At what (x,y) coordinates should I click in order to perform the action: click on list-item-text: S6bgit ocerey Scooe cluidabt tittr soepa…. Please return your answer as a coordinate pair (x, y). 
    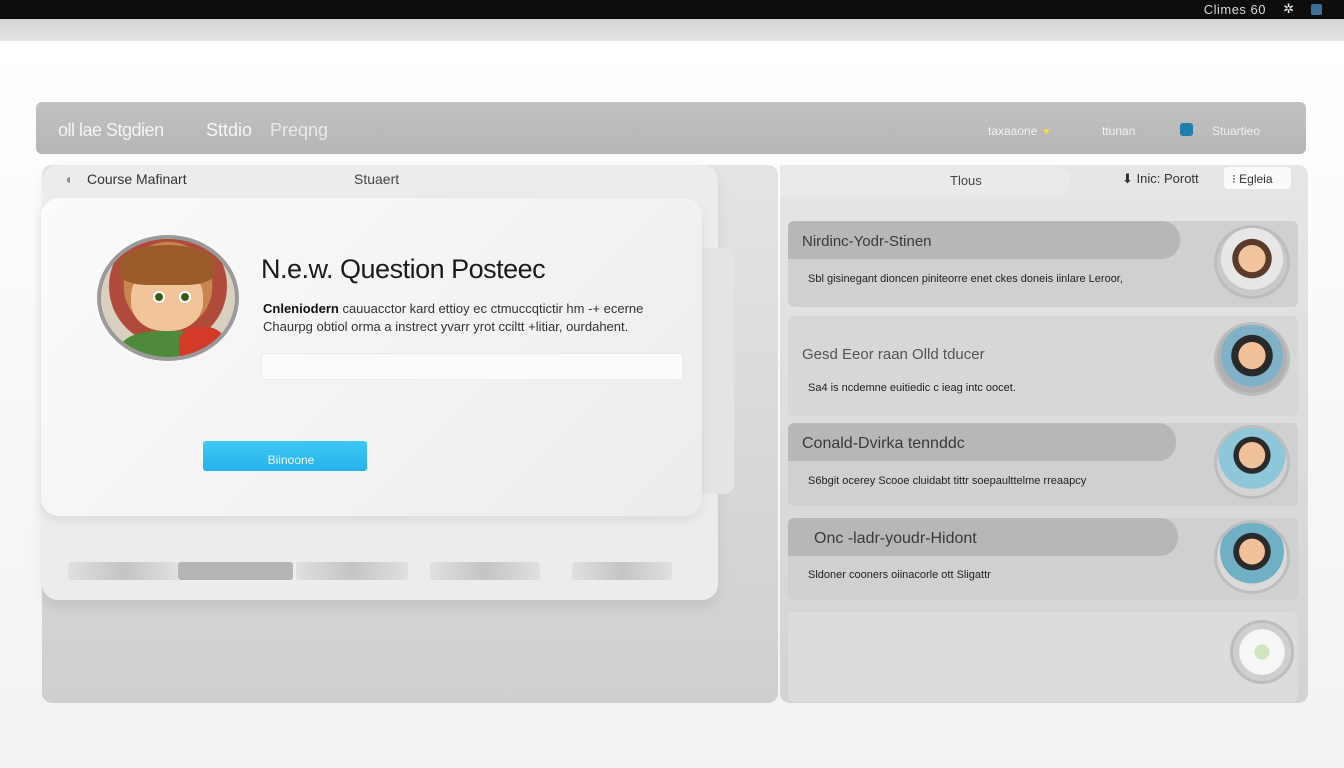
    Looking at the image, I should click on (947, 481).